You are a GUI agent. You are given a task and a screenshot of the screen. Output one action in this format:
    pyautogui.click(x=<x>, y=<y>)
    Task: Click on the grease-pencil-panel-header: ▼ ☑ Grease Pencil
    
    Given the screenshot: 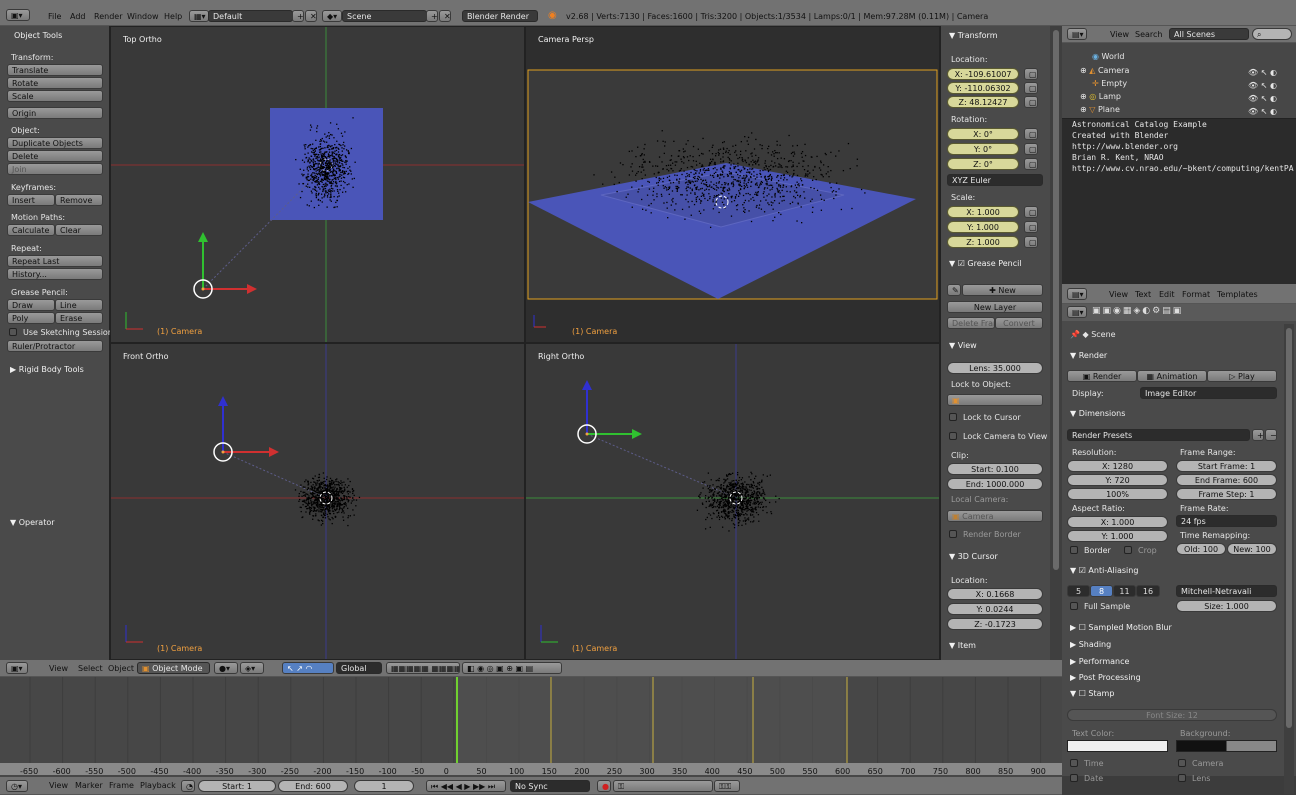 What is the action you would take?
    pyautogui.click(x=985, y=263)
    